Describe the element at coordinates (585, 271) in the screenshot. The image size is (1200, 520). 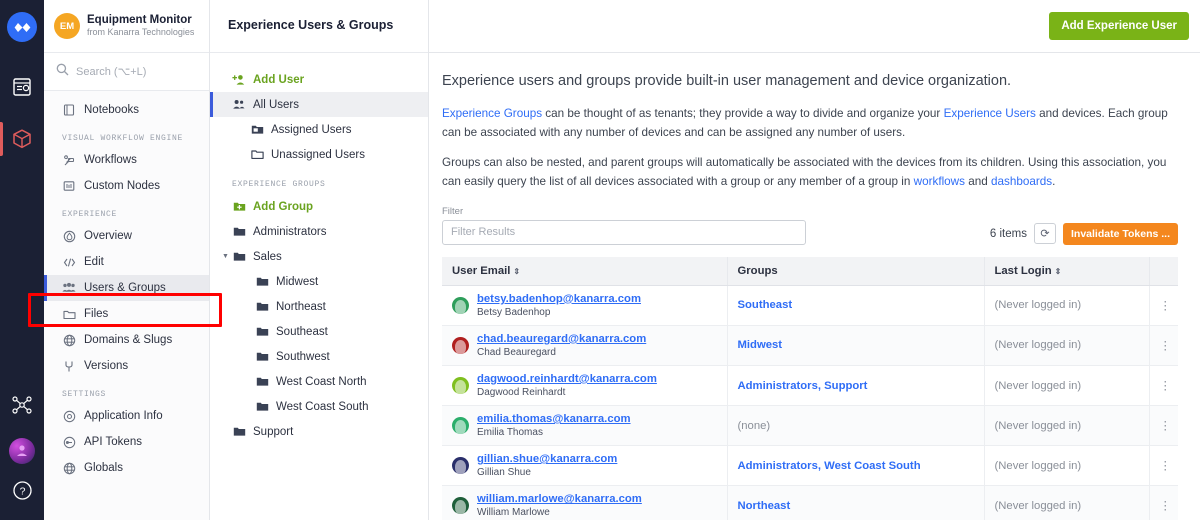
I see `column-header-user-email: User Email ⇕` at that location.